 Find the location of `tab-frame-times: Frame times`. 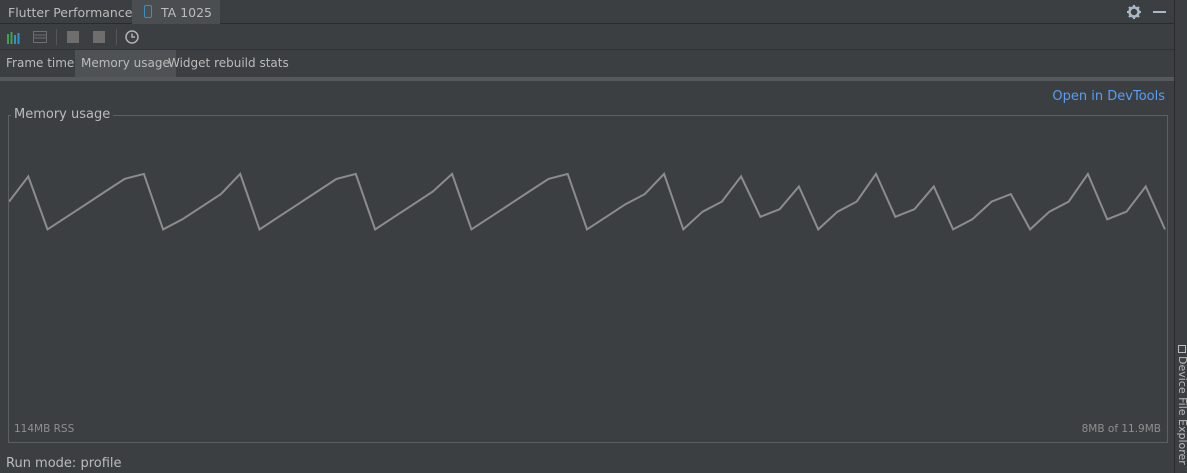

tab-frame-times: Frame times is located at coordinates (43, 63).